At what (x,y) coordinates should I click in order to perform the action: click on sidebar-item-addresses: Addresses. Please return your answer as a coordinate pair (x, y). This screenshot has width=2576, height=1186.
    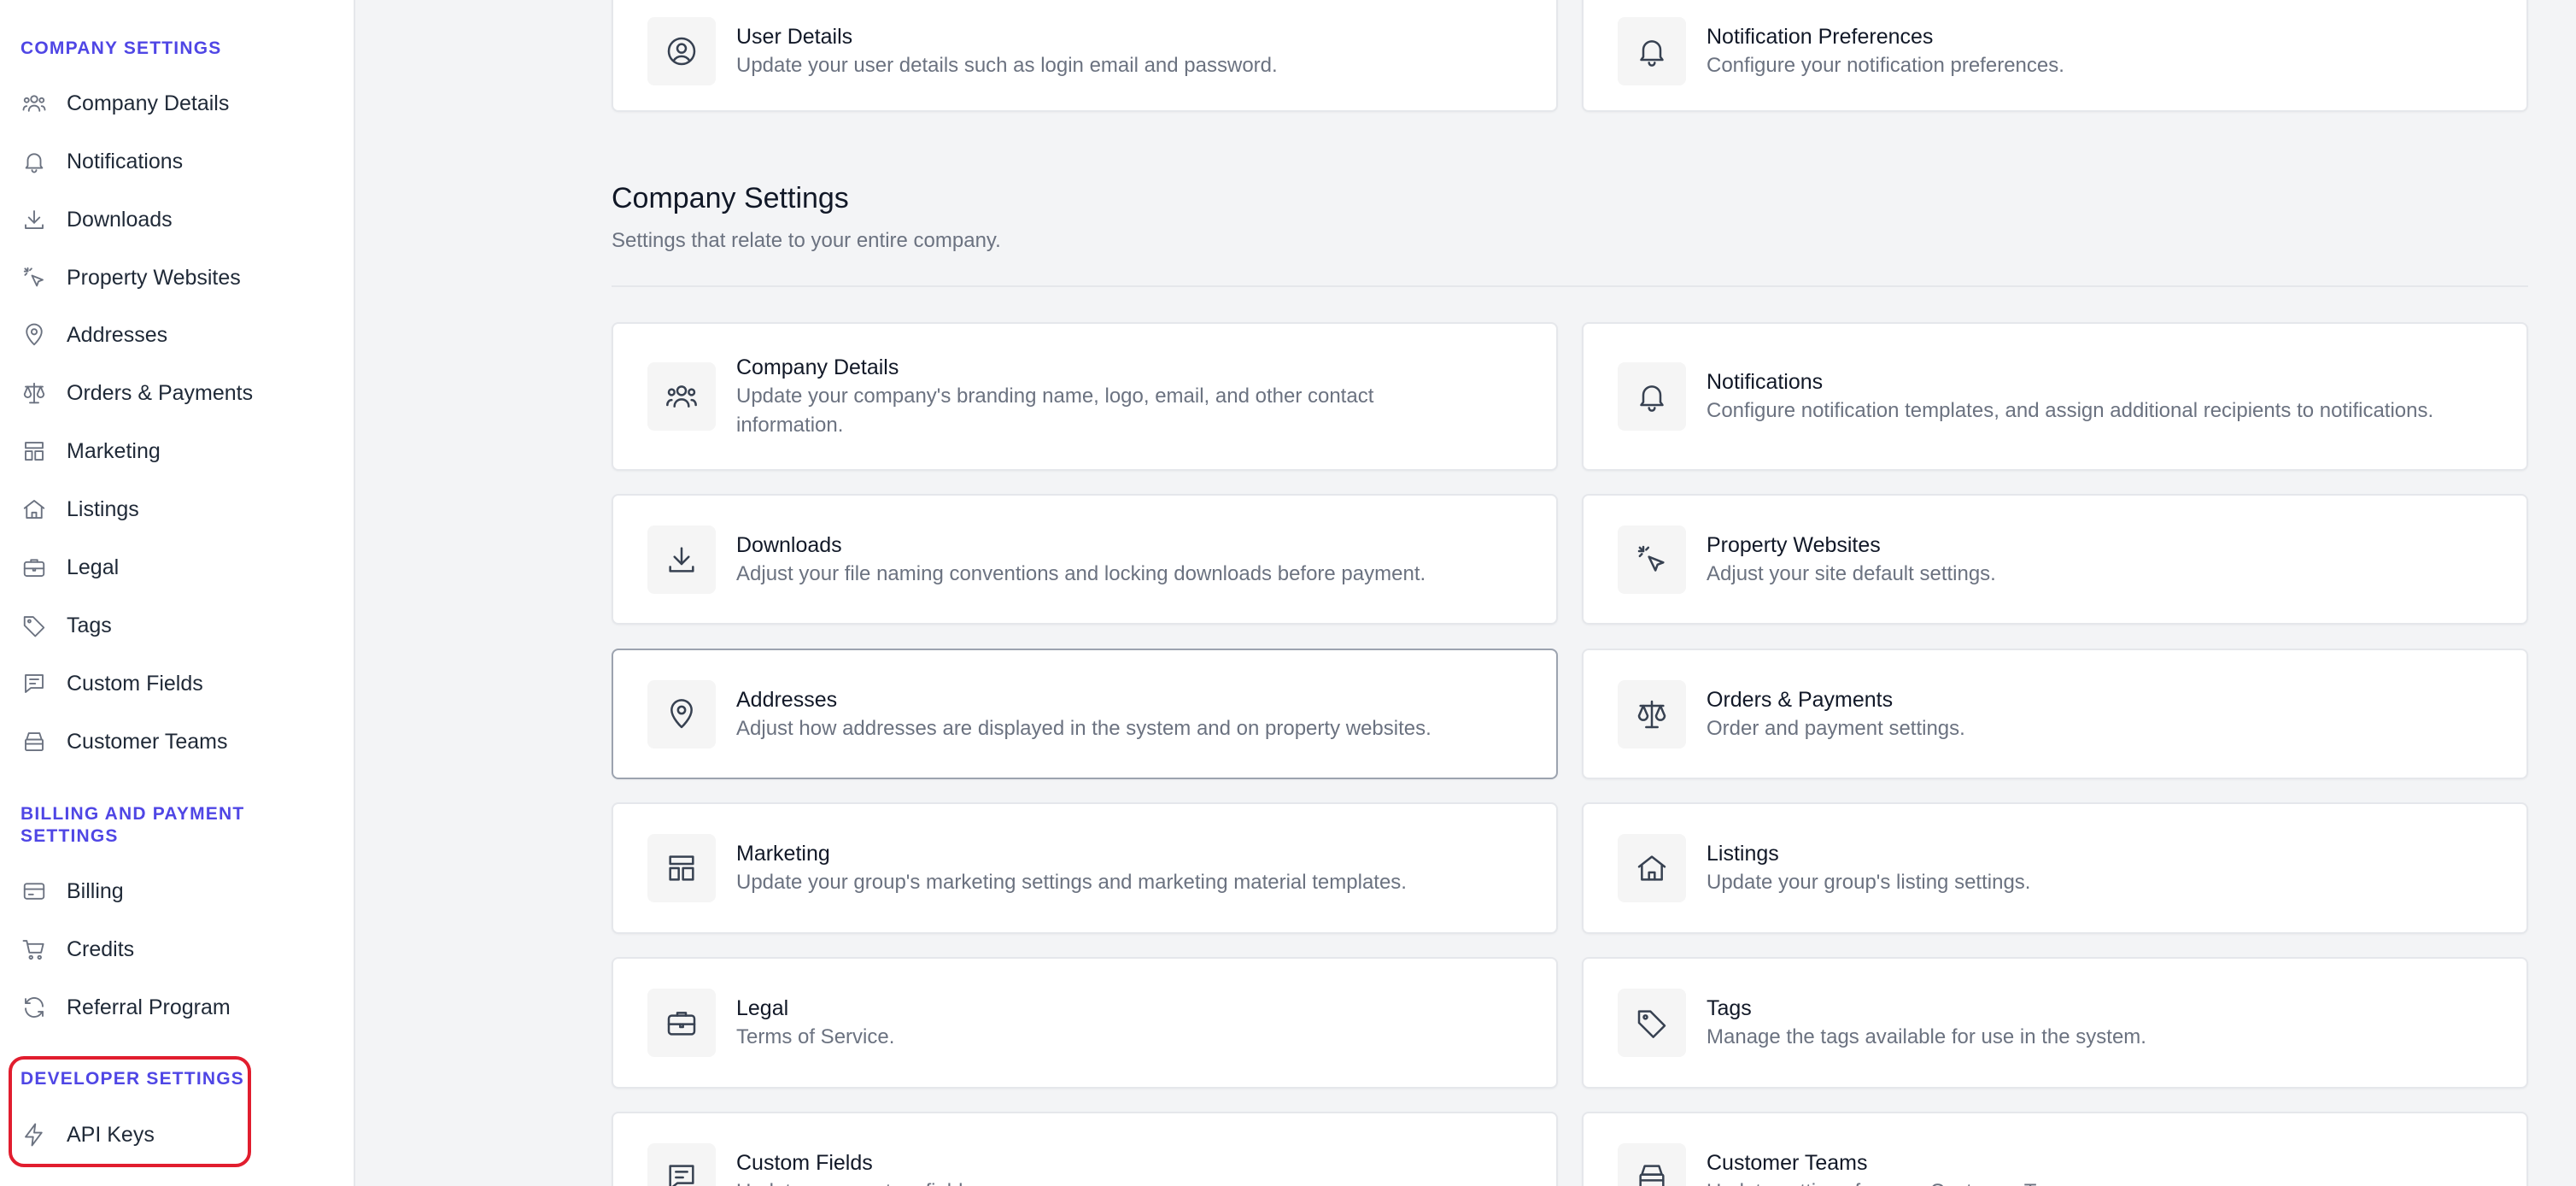
    Looking at the image, I should click on (178, 335).